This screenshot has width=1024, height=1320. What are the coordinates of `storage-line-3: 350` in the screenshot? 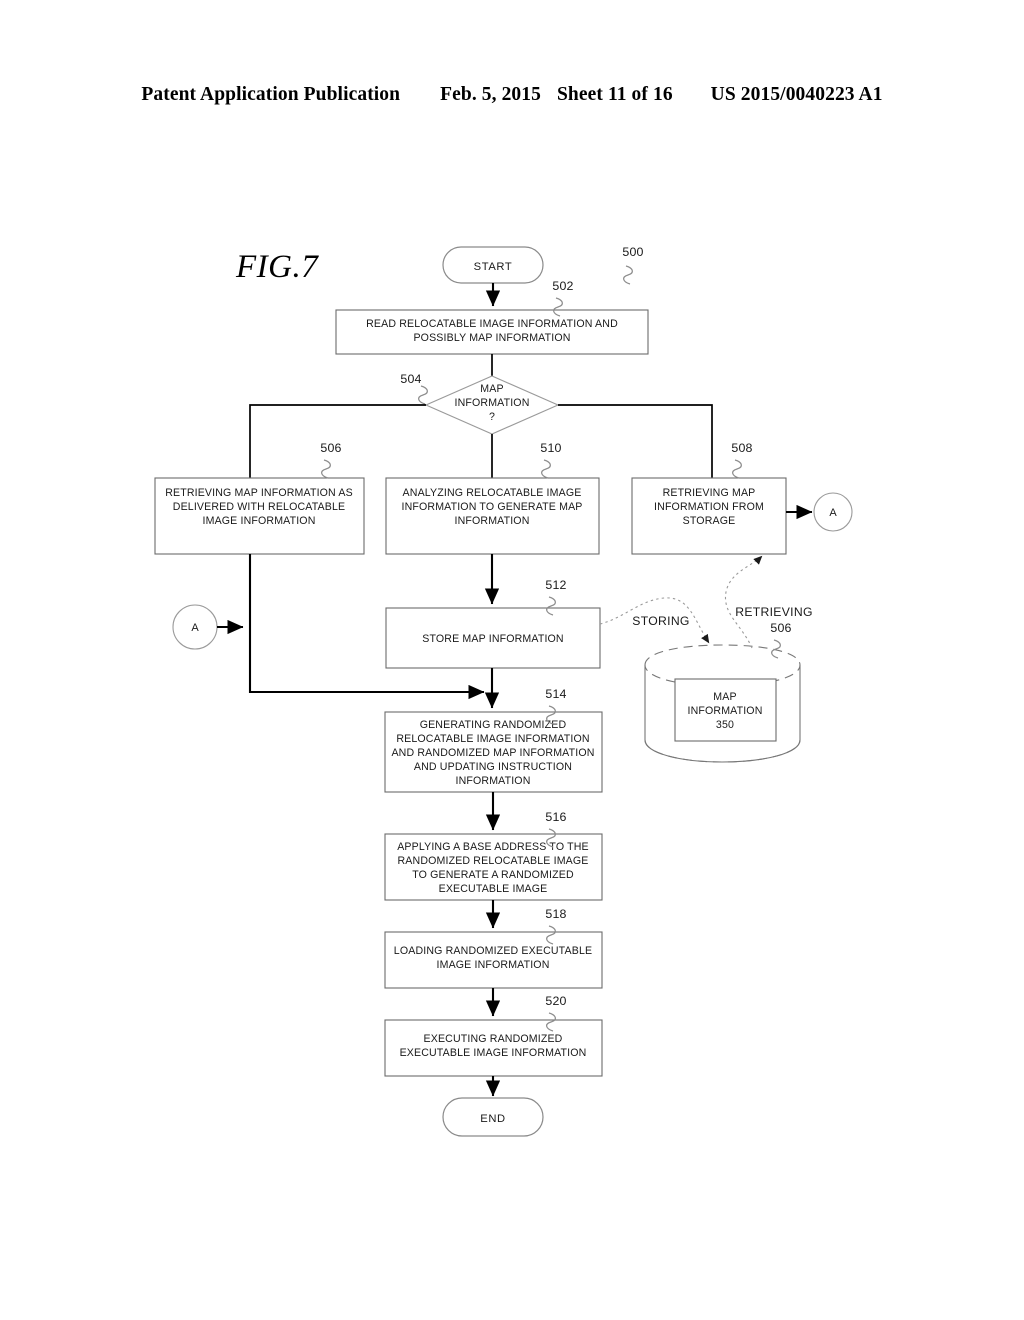 It's located at (725, 725).